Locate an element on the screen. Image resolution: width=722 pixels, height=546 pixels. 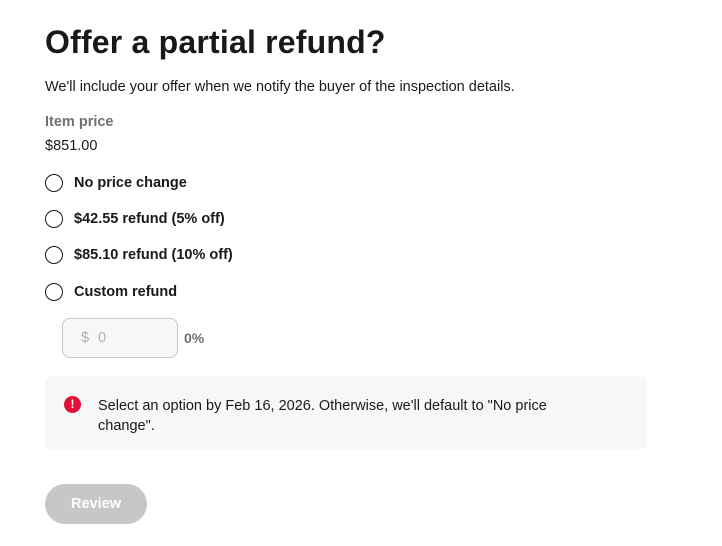
option-label: Custom refund is located at coordinates (126, 292).